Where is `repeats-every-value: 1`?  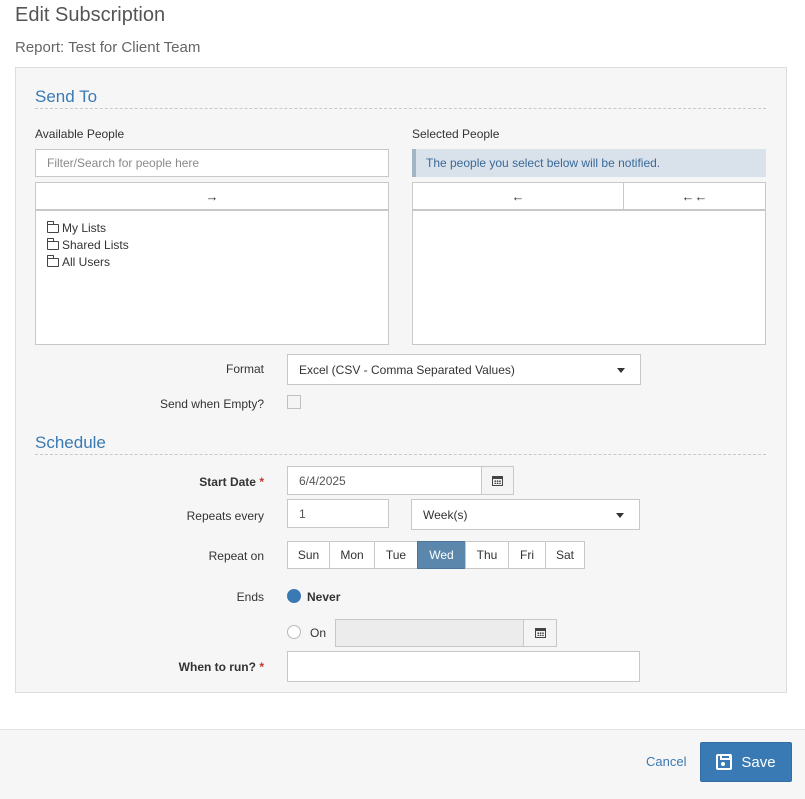 repeats-every-value: 1 is located at coordinates (302, 513).